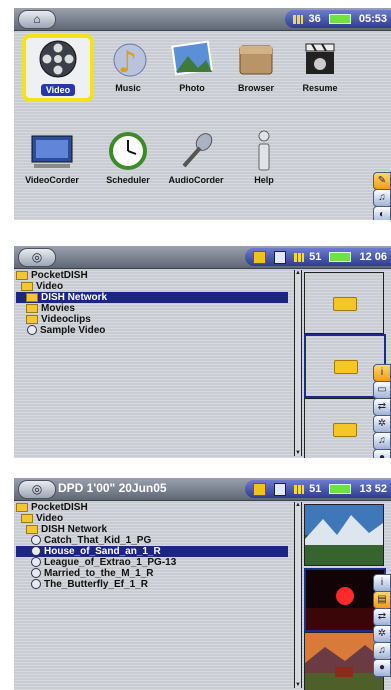 The height and width of the screenshot is (690, 391). I want to click on app-browser: Browser, so click(256, 65).